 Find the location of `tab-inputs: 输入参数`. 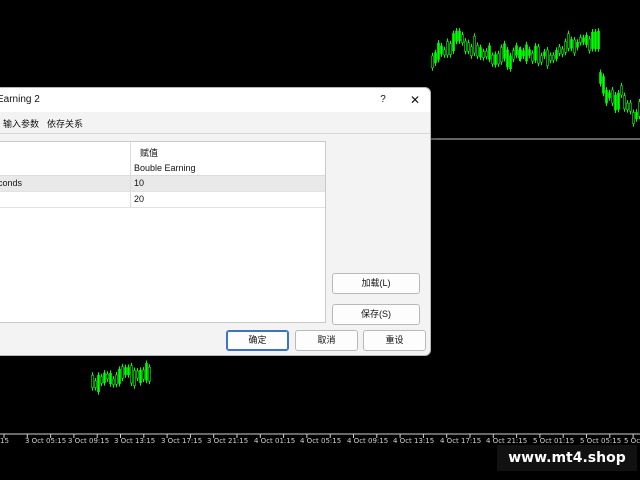

tab-inputs: 输入参数 is located at coordinates (21, 123).